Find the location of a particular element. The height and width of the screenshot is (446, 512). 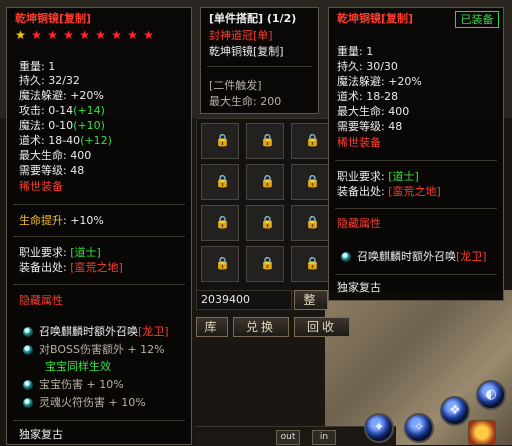

set-piece-1: 封神道冠[单] is located at coordinates (241, 35).